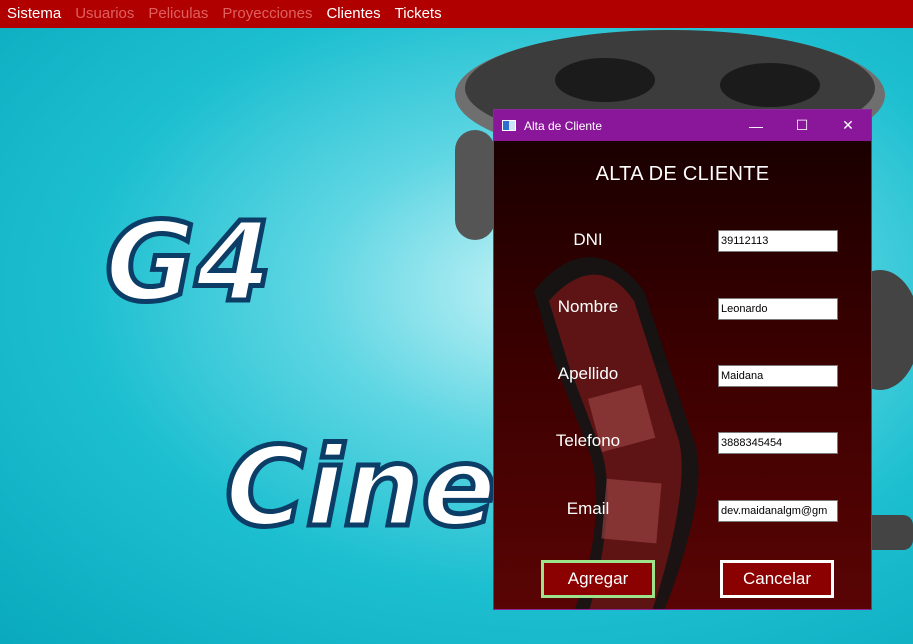 The width and height of the screenshot is (913, 644). What do you see at coordinates (588, 373) in the screenshot?
I see `apellido-label: Apellido` at bounding box center [588, 373].